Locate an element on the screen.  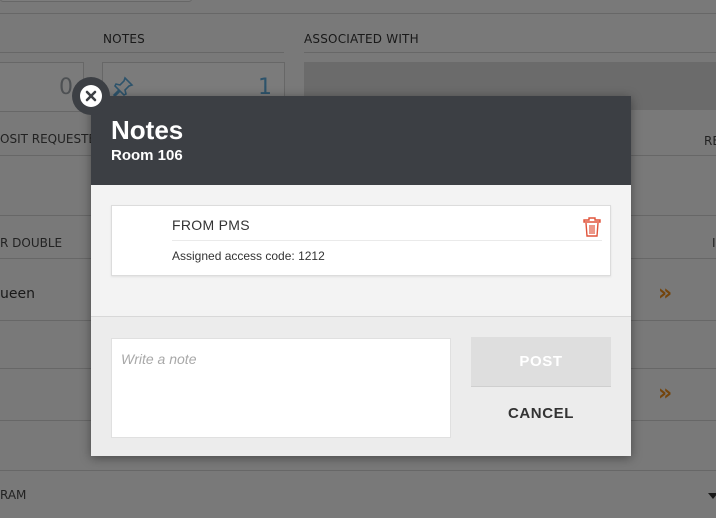
close-icon-bg is located at coordinates (91, 96).